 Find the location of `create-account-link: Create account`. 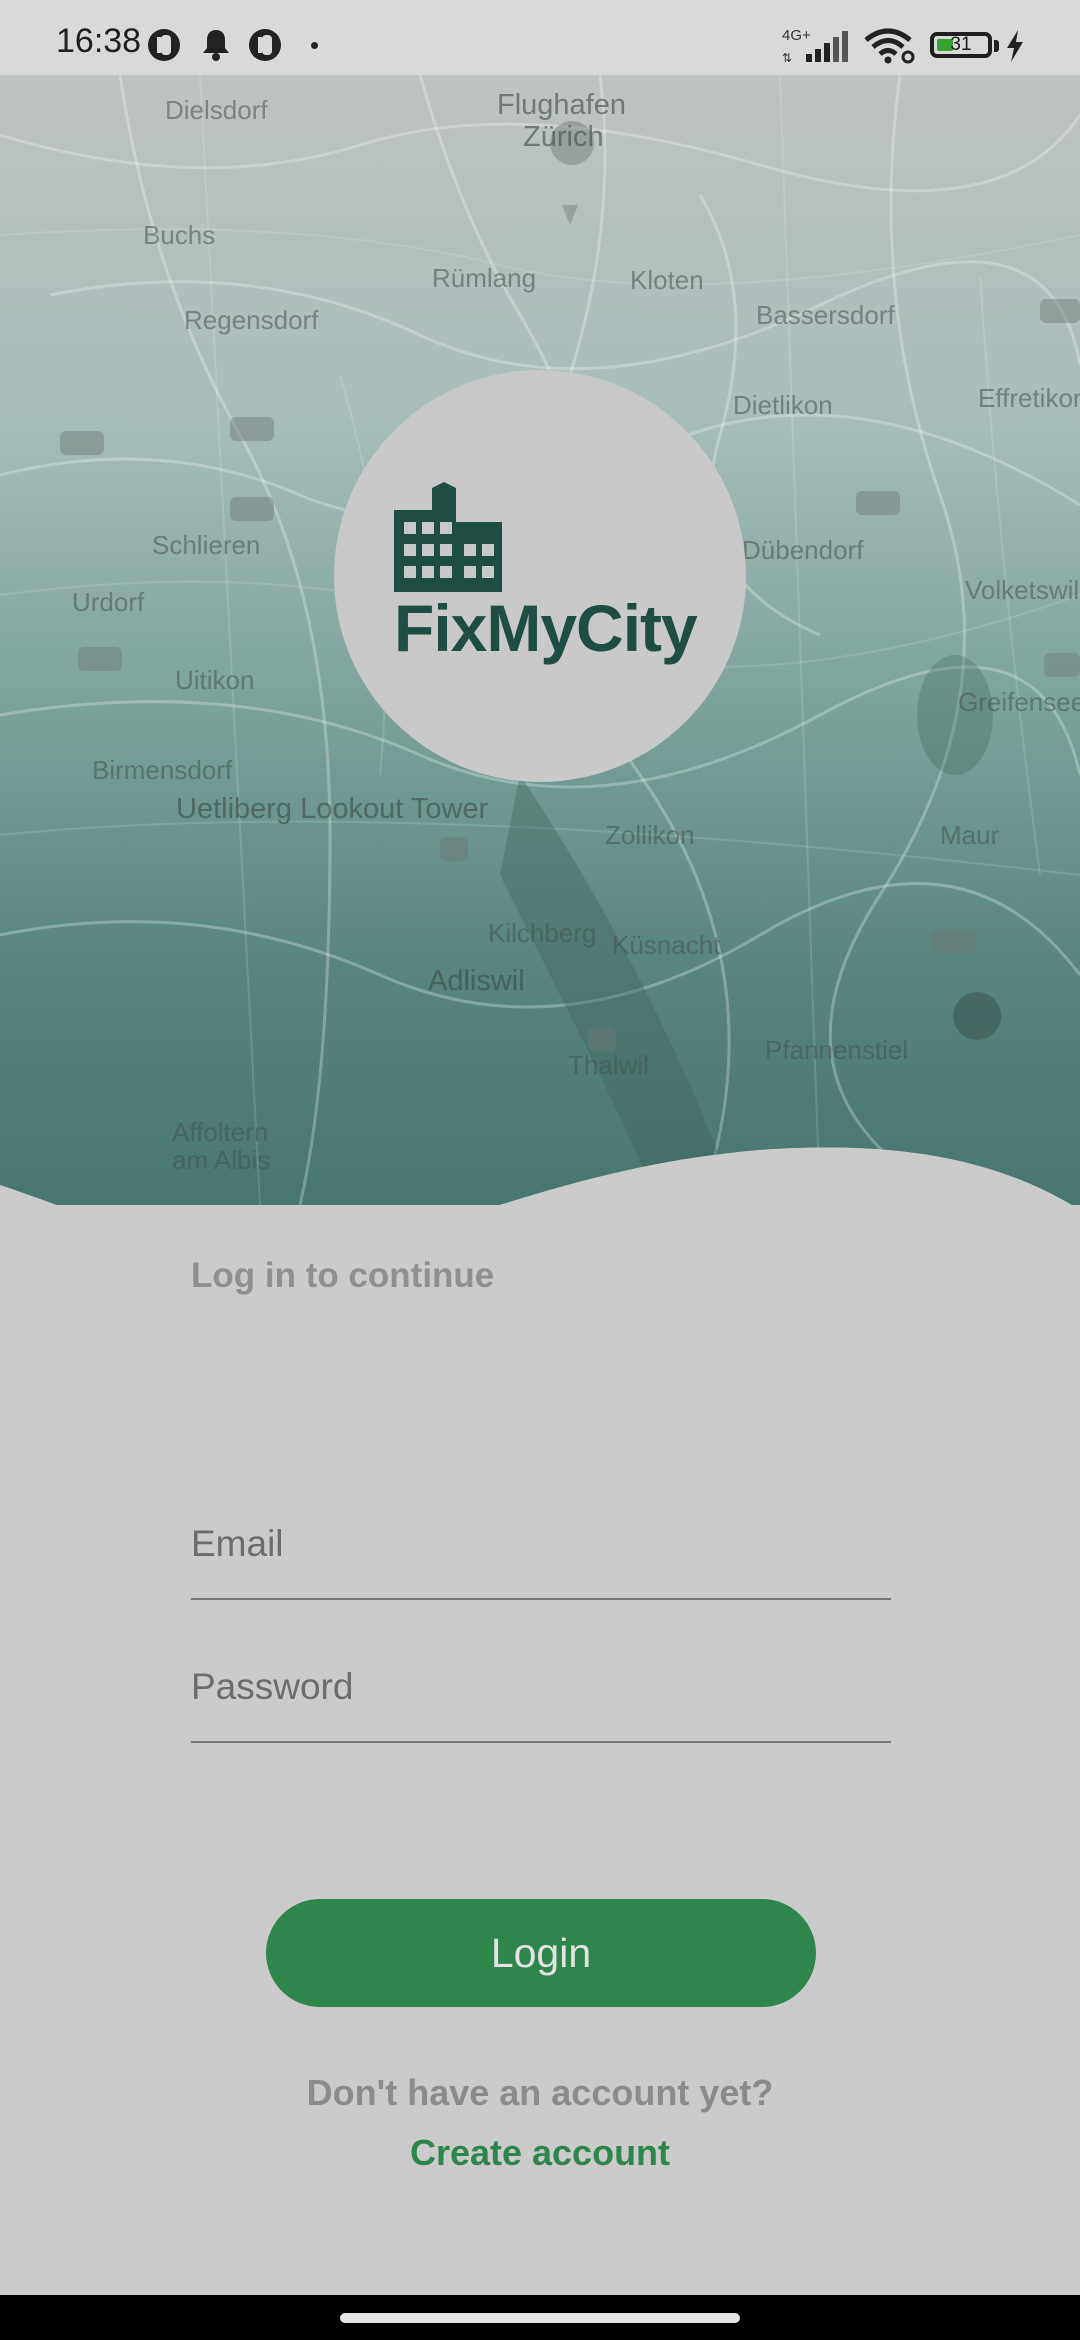

create-account-link: Create account is located at coordinates (540, 2153).